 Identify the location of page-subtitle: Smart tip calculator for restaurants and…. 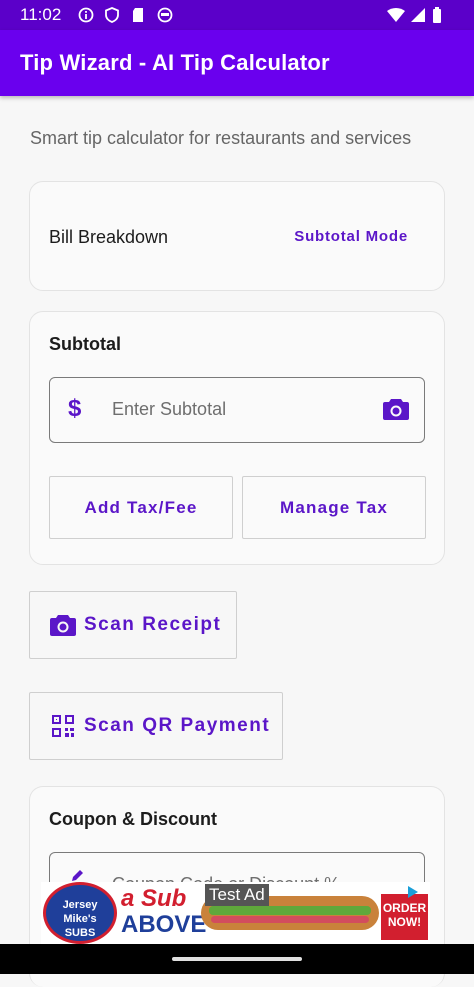
(221, 138).